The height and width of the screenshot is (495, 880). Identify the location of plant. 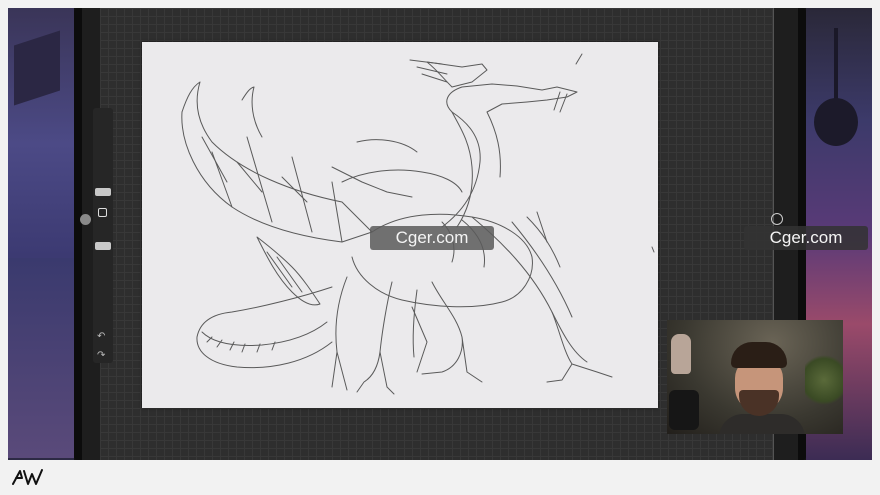
(824, 380).